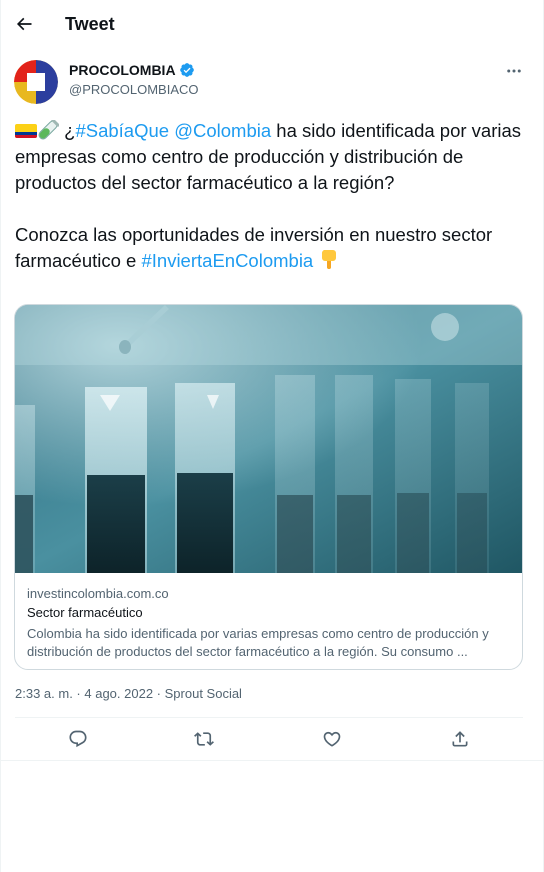 The image size is (544, 872). I want to click on back-button, so click(24, 24).